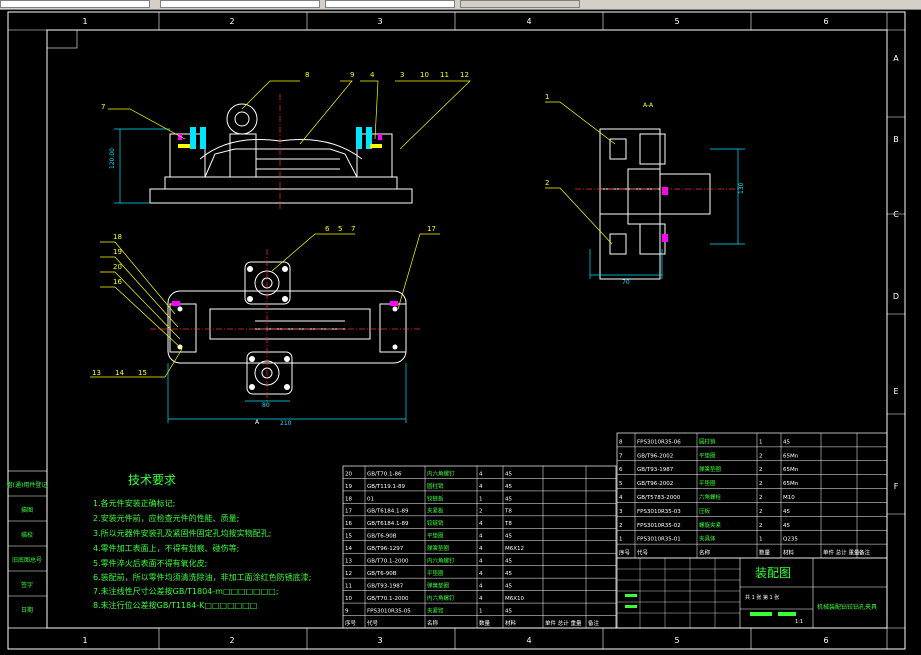 This screenshot has width=921, height=655. What do you see at coordinates (134, 503) in the screenshot?
I see `tech-item-1: 1.各元件安装正确标记;` at bounding box center [134, 503].